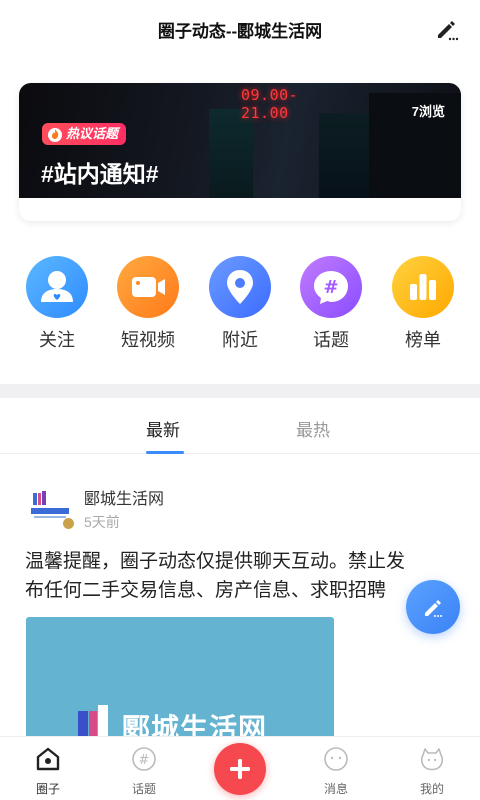 The height and width of the screenshot is (800, 480). Describe the element at coordinates (57, 287) in the screenshot. I see `follow-user-icon` at that location.